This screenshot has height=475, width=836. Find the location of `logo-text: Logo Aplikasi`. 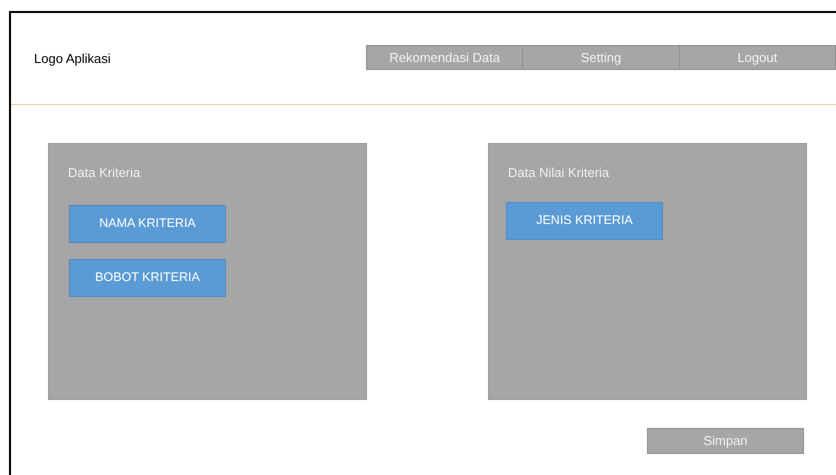

logo-text: Logo Aplikasi is located at coordinates (72, 59).